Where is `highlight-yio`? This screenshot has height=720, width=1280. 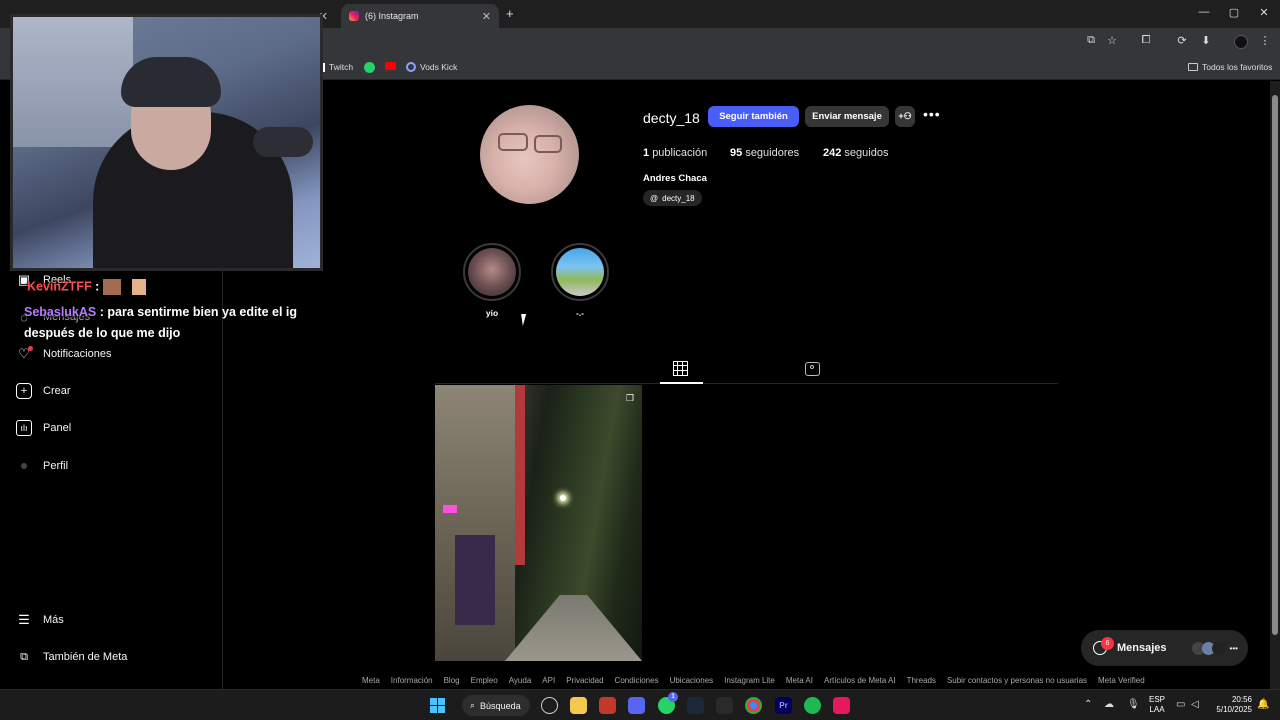
highlight-yio is located at coordinates (492, 272).